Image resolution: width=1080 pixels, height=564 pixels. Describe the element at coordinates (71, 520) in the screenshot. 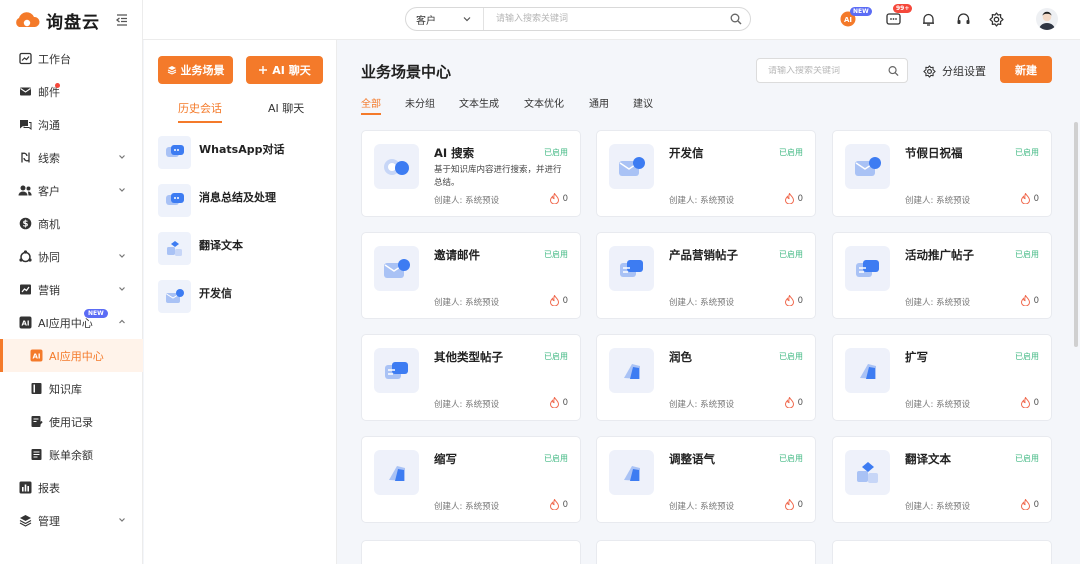

I see `sidebar-item-management: 管理` at that location.